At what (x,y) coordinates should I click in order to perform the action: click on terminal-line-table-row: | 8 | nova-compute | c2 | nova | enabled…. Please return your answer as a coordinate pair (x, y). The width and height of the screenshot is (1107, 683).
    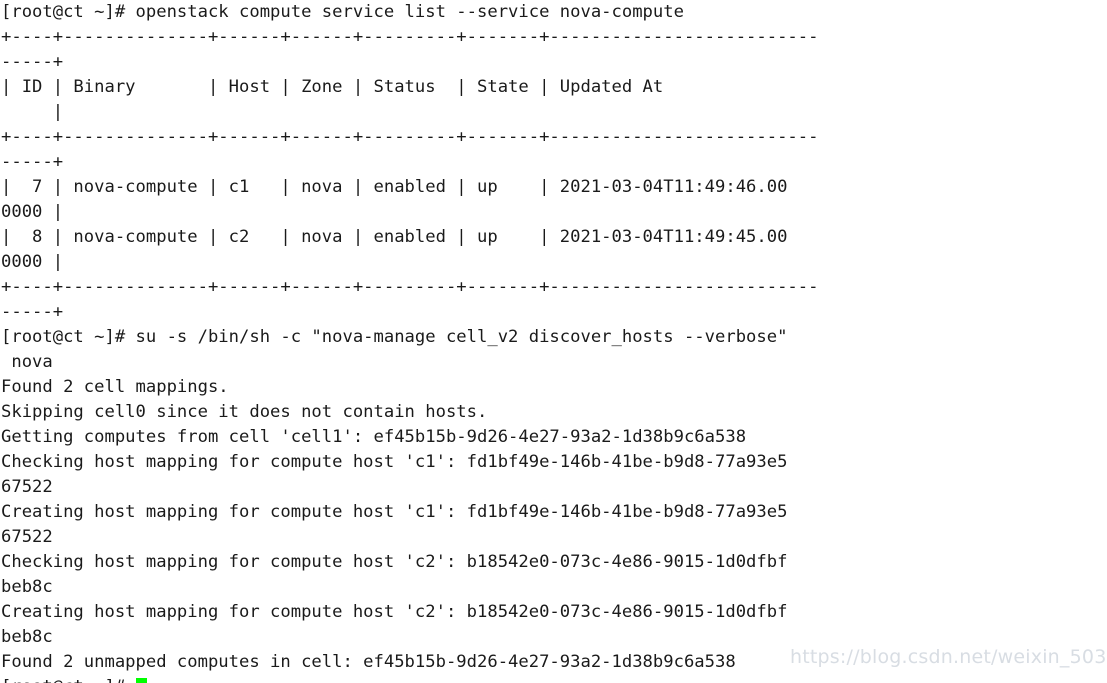
    Looking at the image, I should click on (394, 237).